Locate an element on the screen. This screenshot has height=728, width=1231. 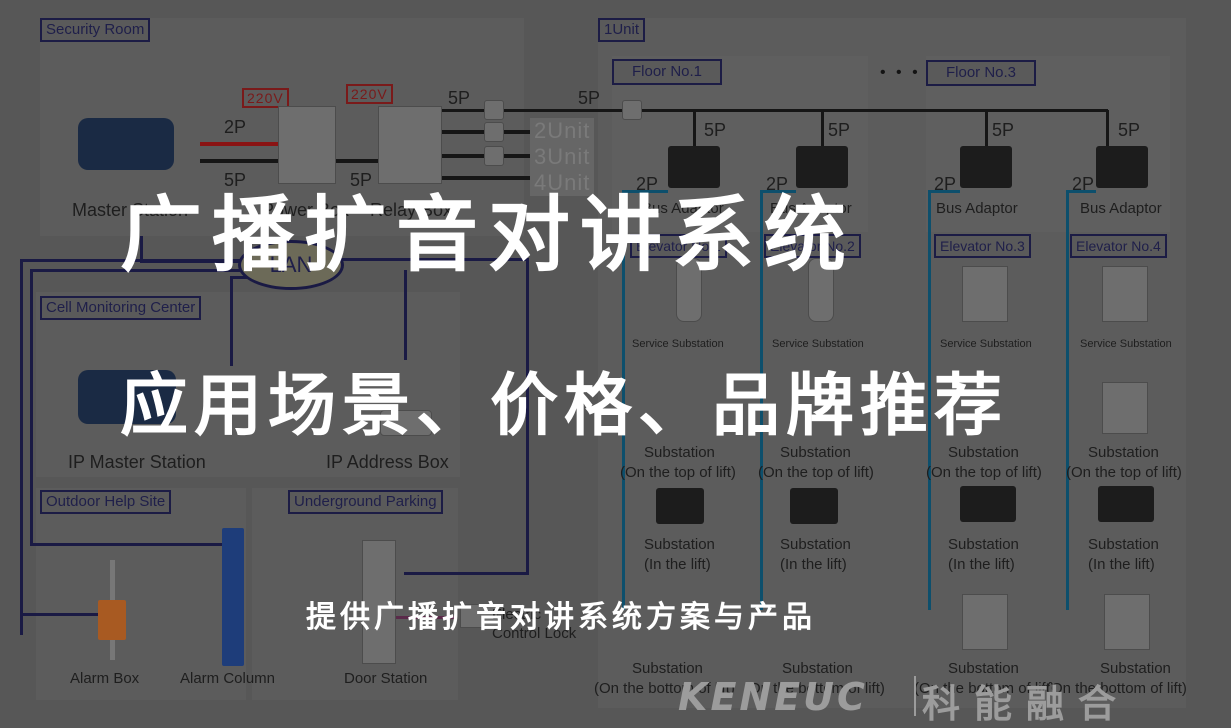
voltage-label-1: 220V is located at coordinates (265, 98).